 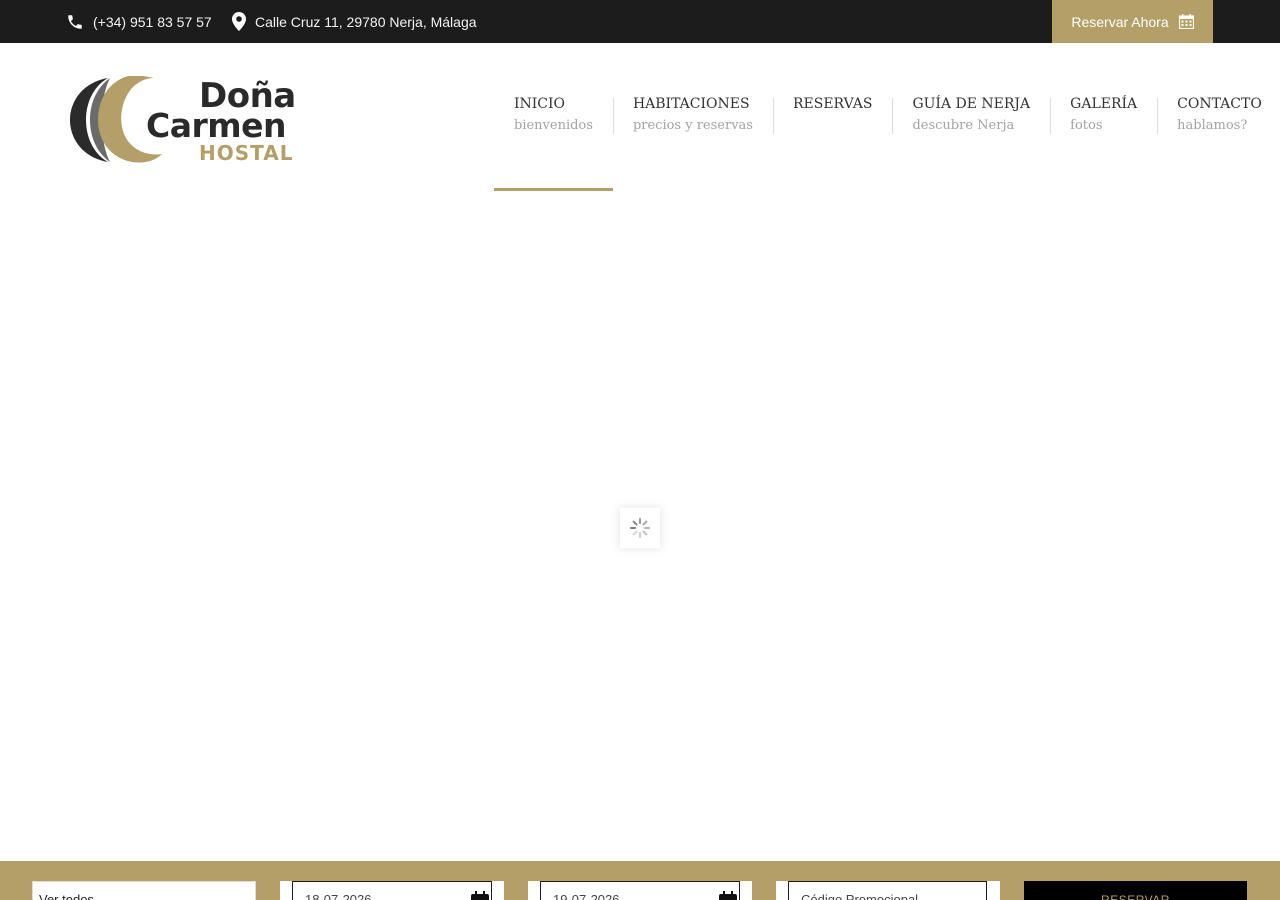 What do you see at coordinates (1219, 104) in the screenshot?
I see `nav-item-label: CONTACTO` at bounding box center [1219, 104].